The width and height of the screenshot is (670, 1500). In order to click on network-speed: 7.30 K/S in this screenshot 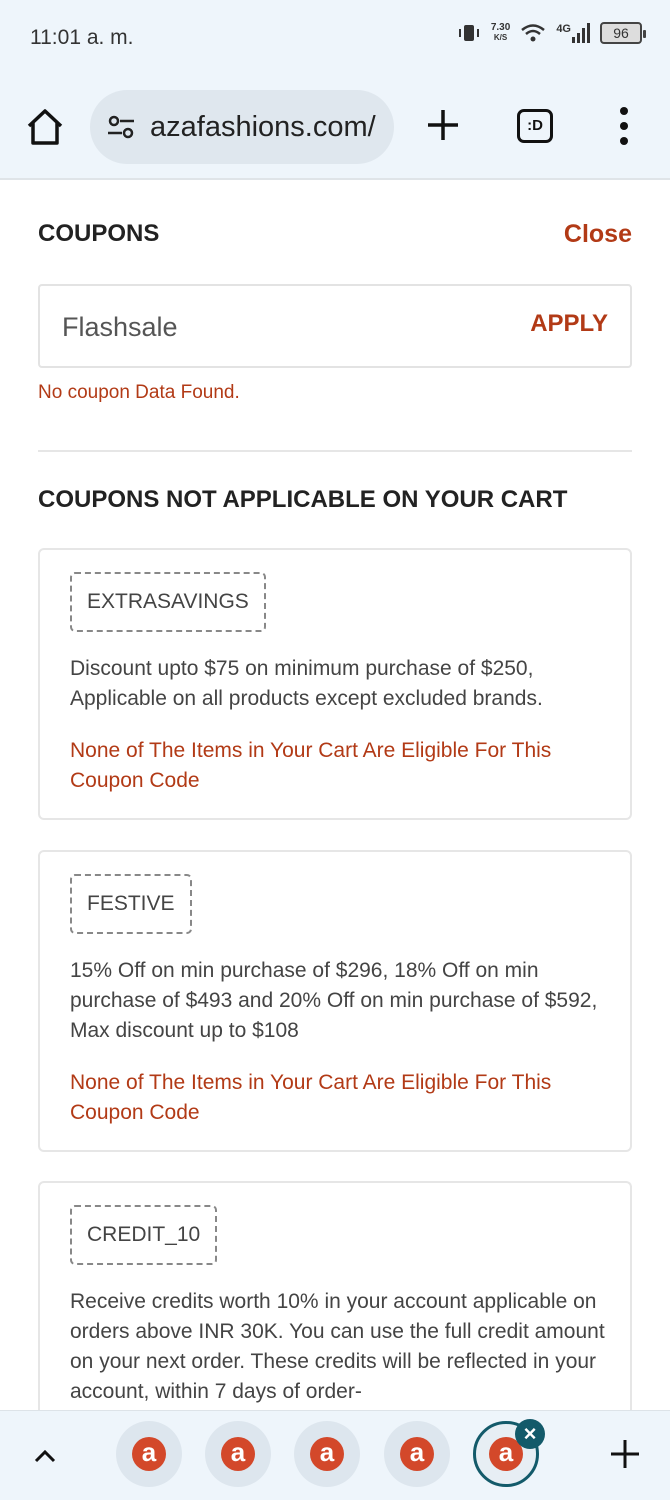, I will do `click(500, 32)`.